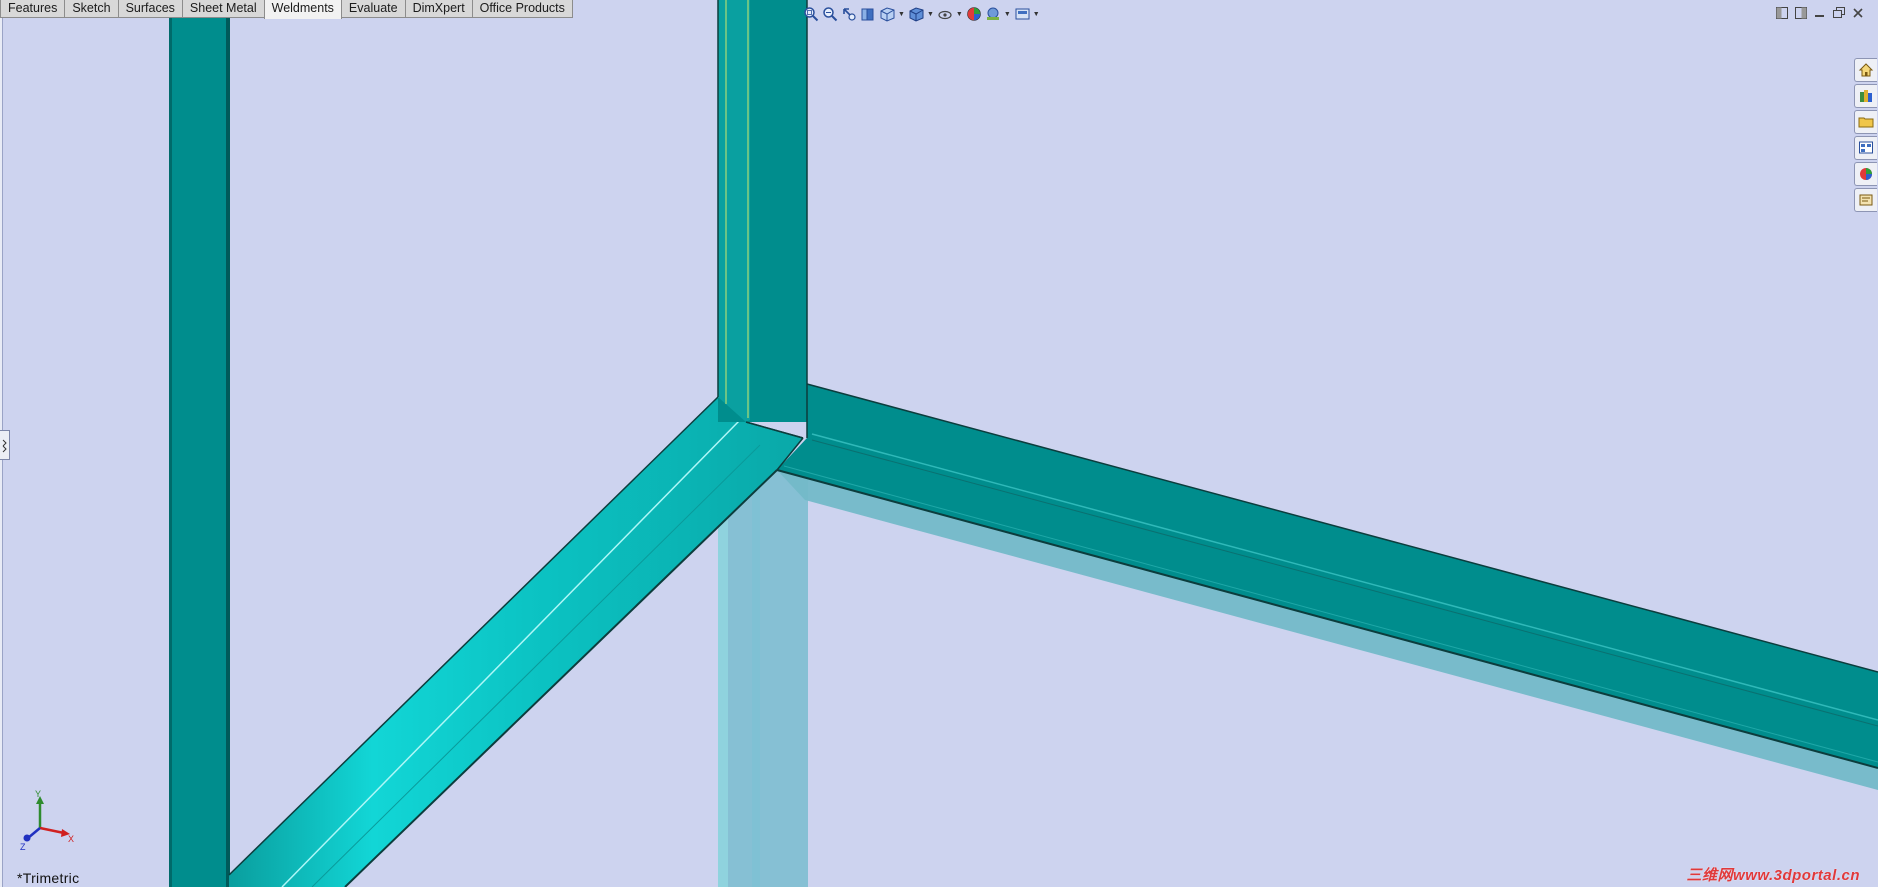 The width and height of the screenshot is (1878, 887). I want to click on tile-right-button, so click(1800, 12).